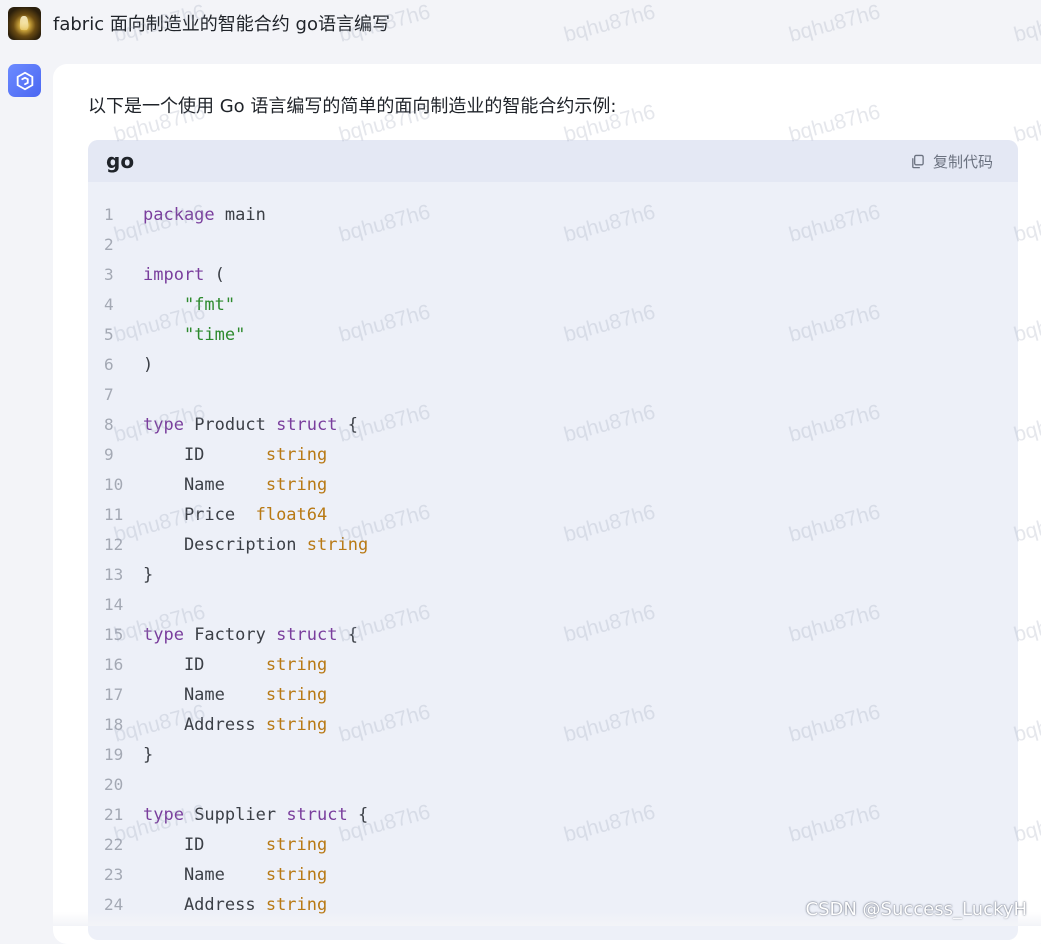 This screenshot has height=944, width=1041. I want to click on code-line: 12 Description string, so click(553, 545).